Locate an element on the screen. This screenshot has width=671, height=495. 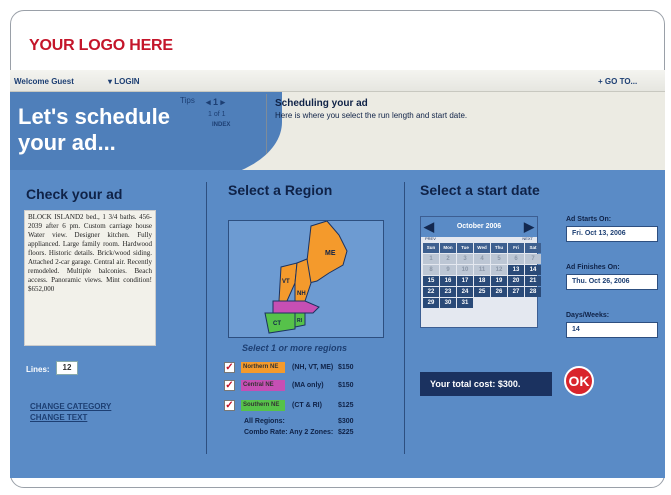
calendar-day: 30 is located at coordinates (448, 303).